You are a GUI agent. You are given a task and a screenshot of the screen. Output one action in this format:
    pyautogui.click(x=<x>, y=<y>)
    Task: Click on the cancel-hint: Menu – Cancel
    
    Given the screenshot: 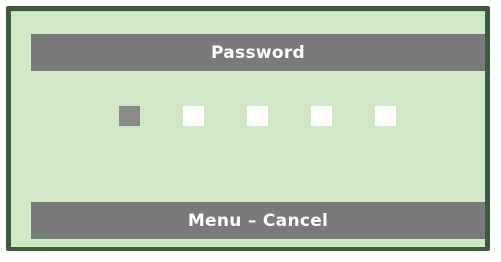 What is the action you would take?
    pyautogui.click(x=258, y=220)
    